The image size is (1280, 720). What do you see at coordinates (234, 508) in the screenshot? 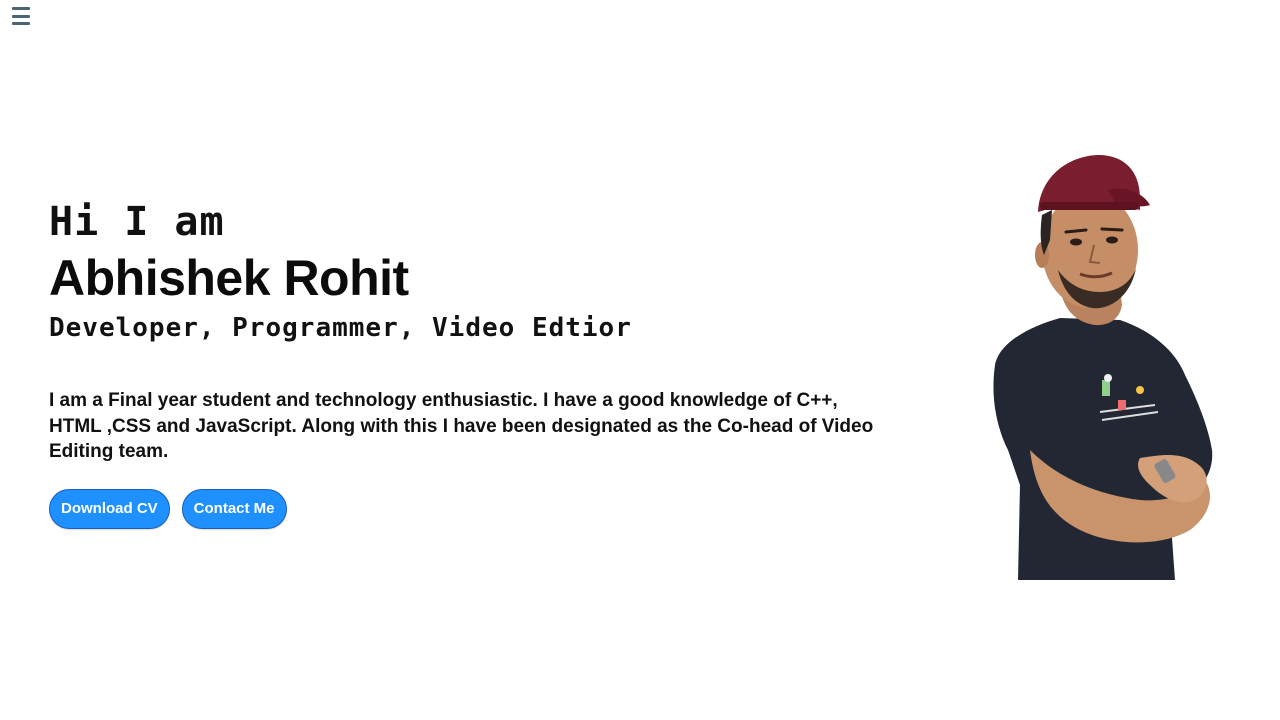
I see `contact-me-button: Contact Me` at bounding box center [234, 508].